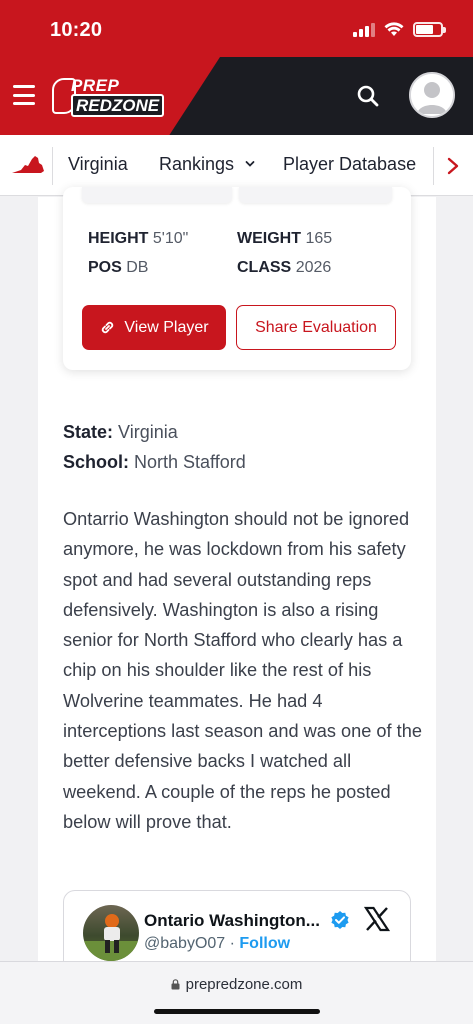 The image size is (473, 1024). I want to click on weight-label: WEIGHT, so click(269, 238).